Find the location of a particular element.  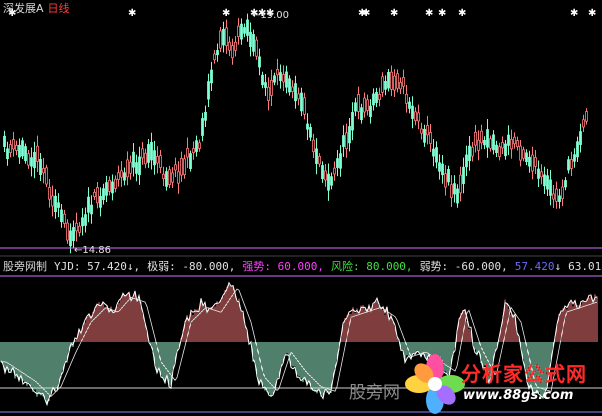

yjd-value: YJD: 57.420 is located at coordinates (90, 266).